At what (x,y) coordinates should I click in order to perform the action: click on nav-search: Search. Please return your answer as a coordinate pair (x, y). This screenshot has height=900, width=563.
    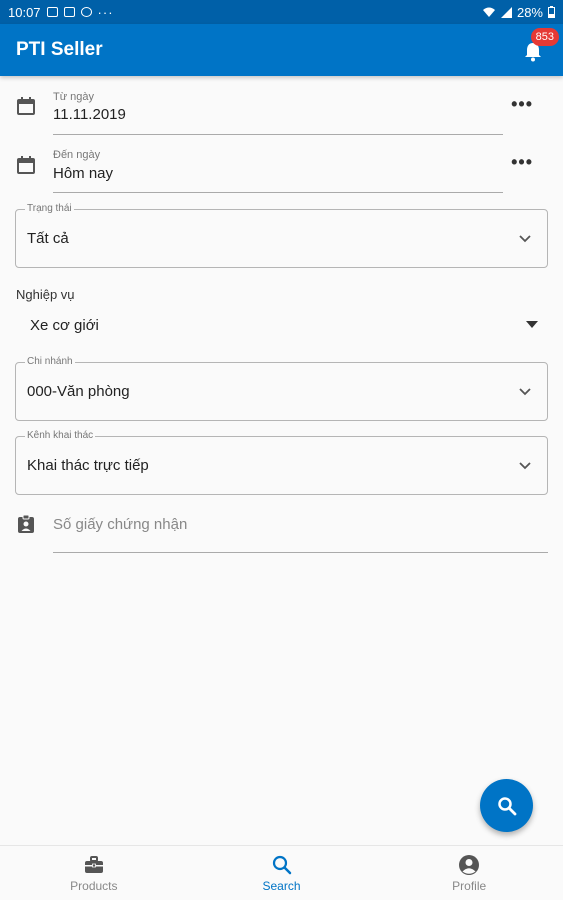
    Looking at the image, I should click on (282, 873).